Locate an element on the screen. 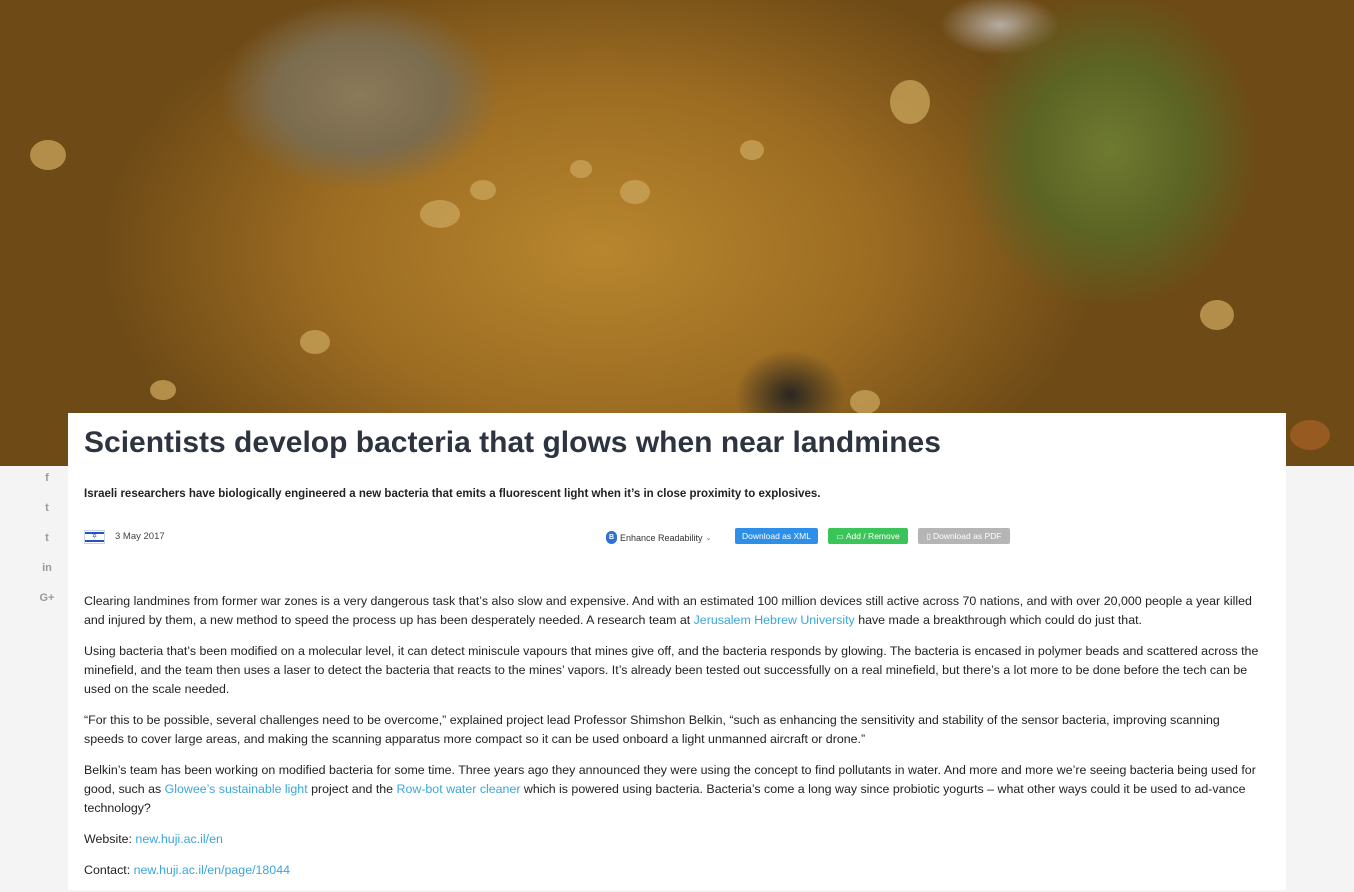  glowee-link: Glowee’s sustainable light is located at coordinates (236, 789).